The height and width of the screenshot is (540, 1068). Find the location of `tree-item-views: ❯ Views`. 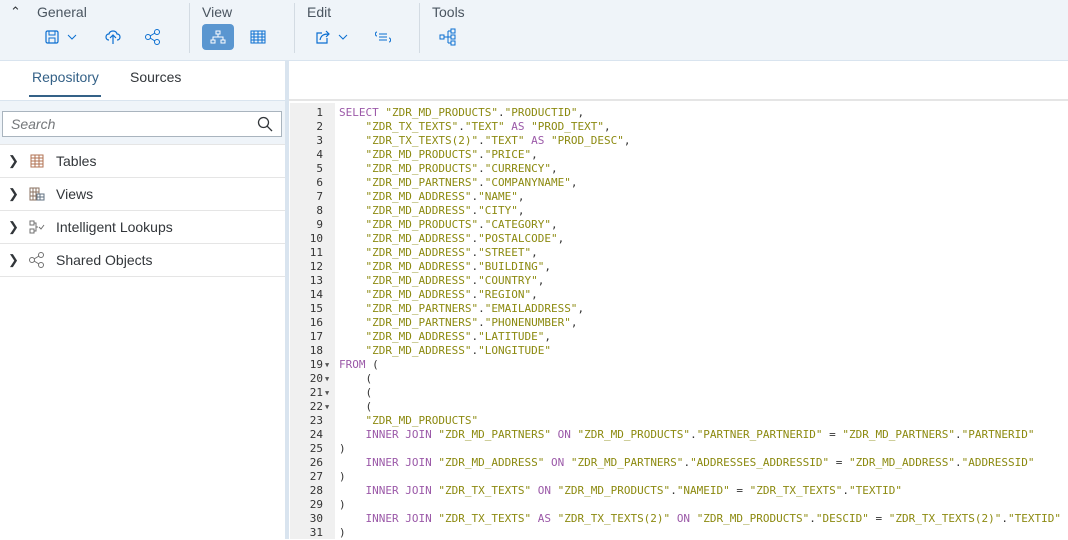

tree-item-views: ❯ Views is located at coordinates (142, 194).